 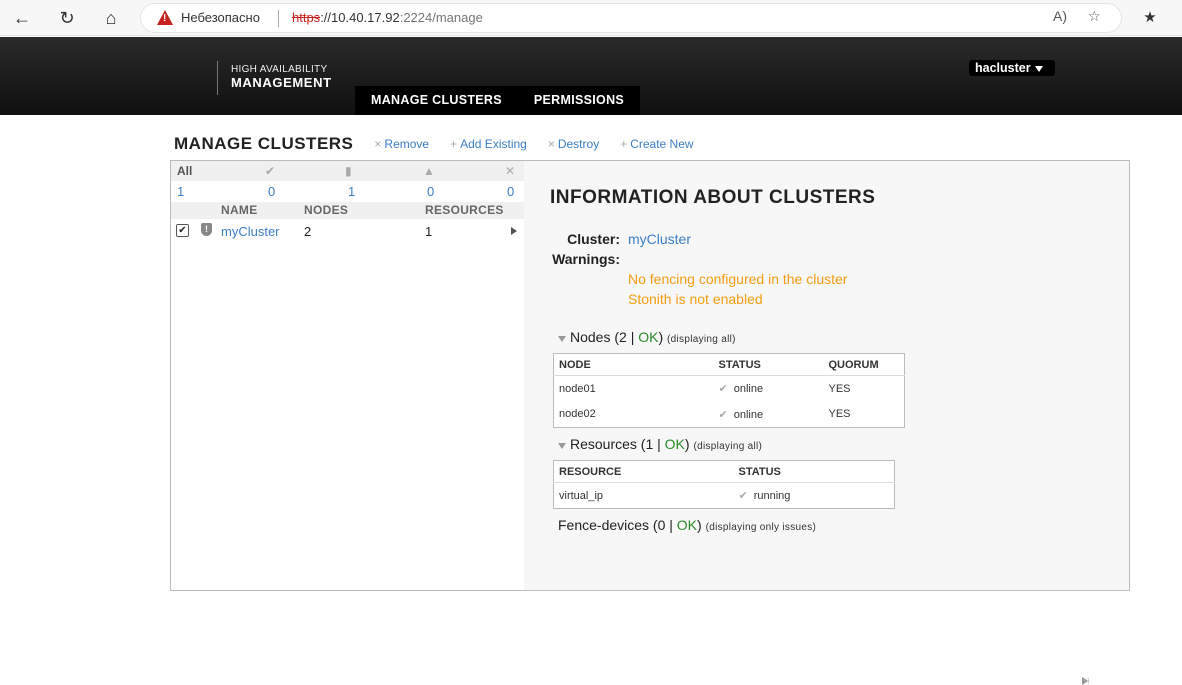 What do you see at coordinates (764, 496) in the screenshot?
I see `resource-status: ✔ running` at bounding box center [764, 496].